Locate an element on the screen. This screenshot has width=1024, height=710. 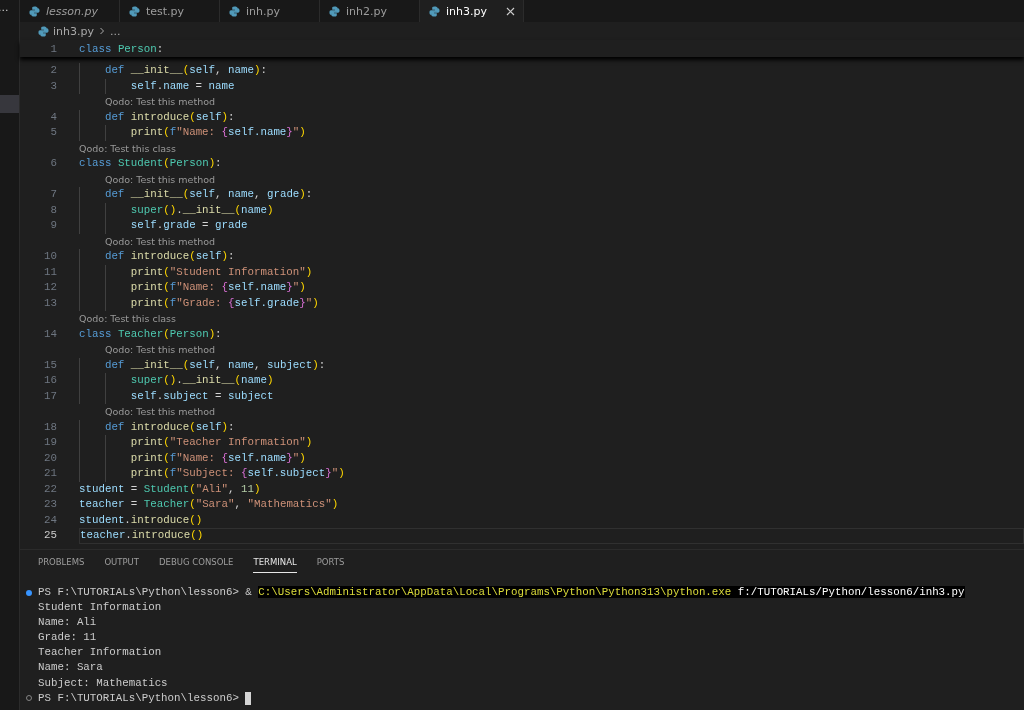
line-number: 24 is located at coordinates (50, 520).